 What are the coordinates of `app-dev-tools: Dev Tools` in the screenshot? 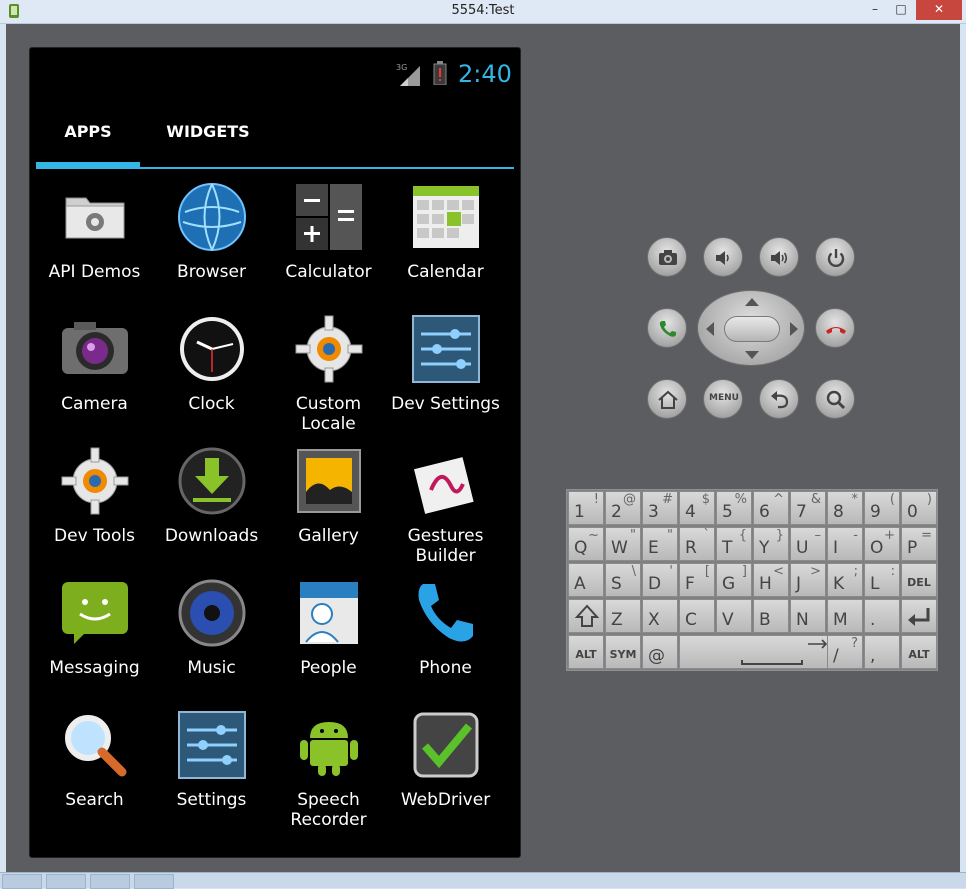 It's located at (94, 508).